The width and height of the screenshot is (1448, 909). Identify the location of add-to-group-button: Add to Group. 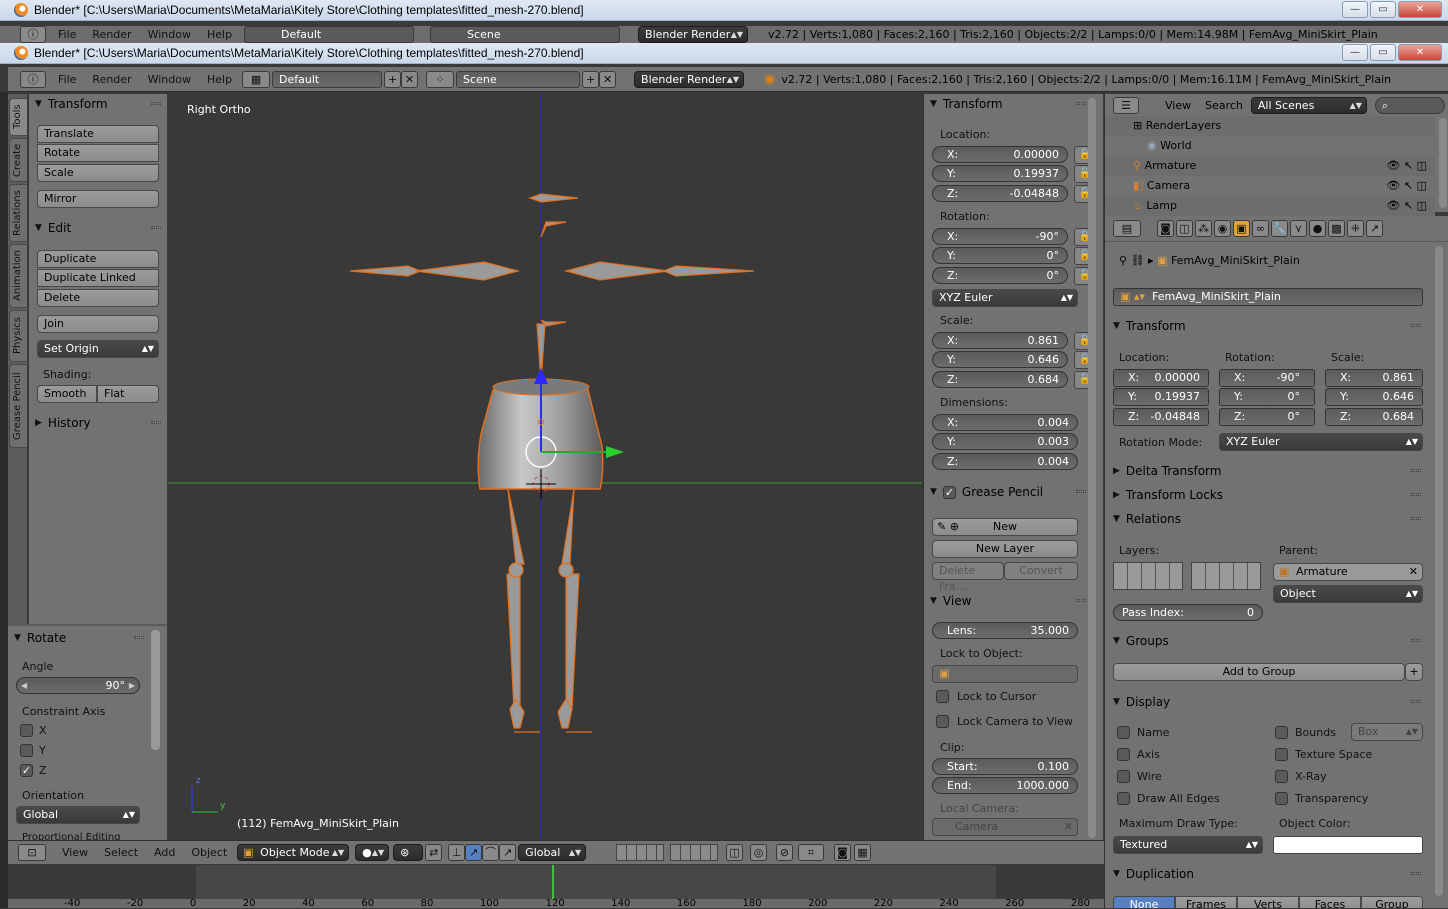
(1259, 672).